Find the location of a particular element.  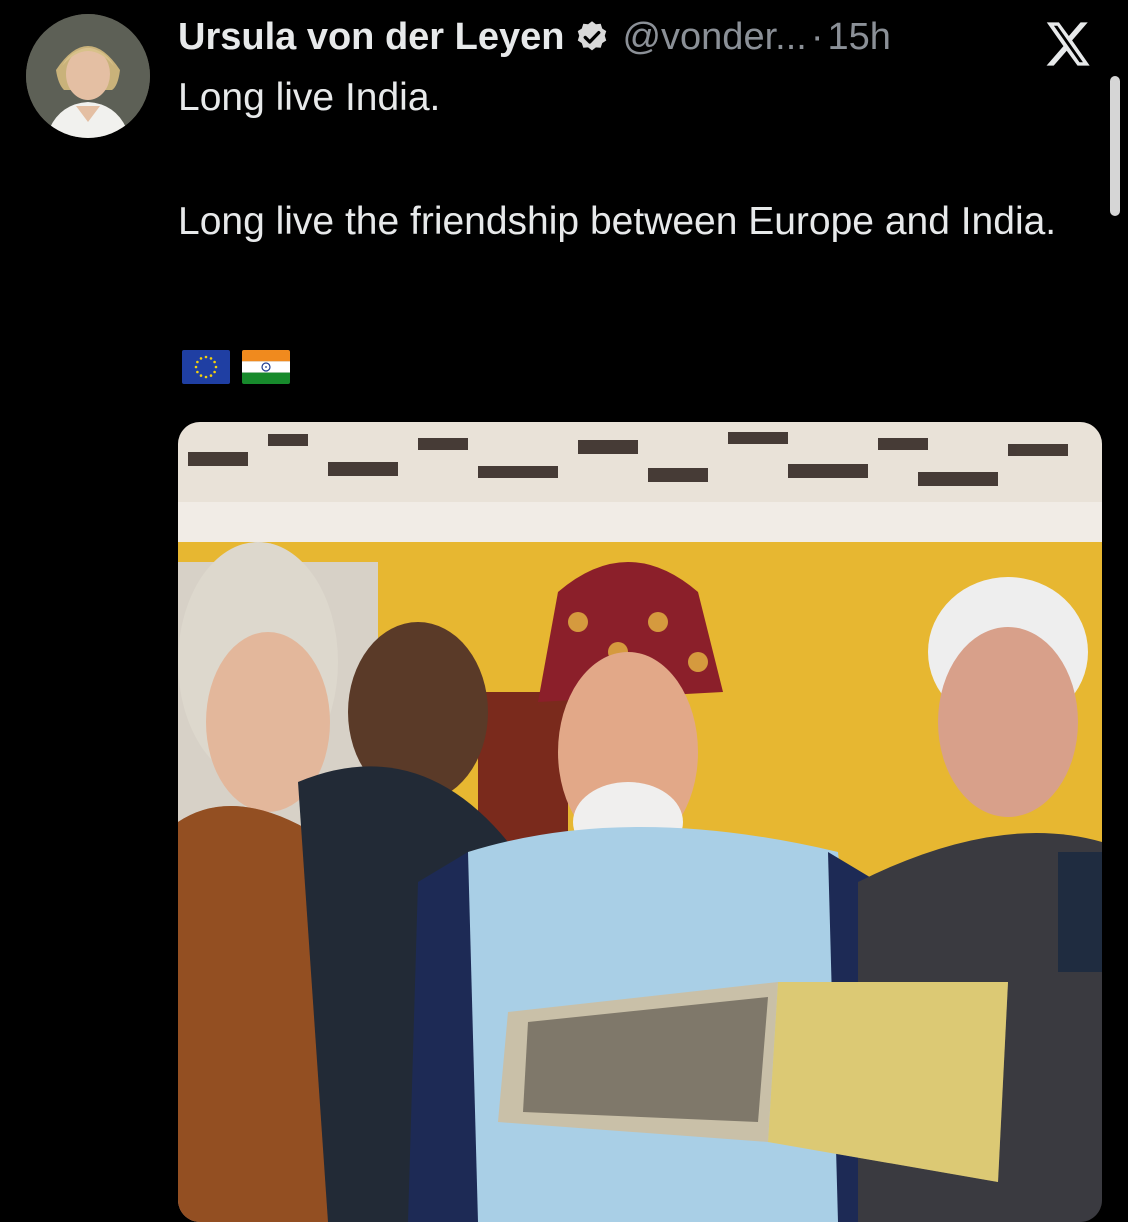

tweet-header: Ursula von der Leyen @vonder... · 15h is located at coordinates (593, 37).